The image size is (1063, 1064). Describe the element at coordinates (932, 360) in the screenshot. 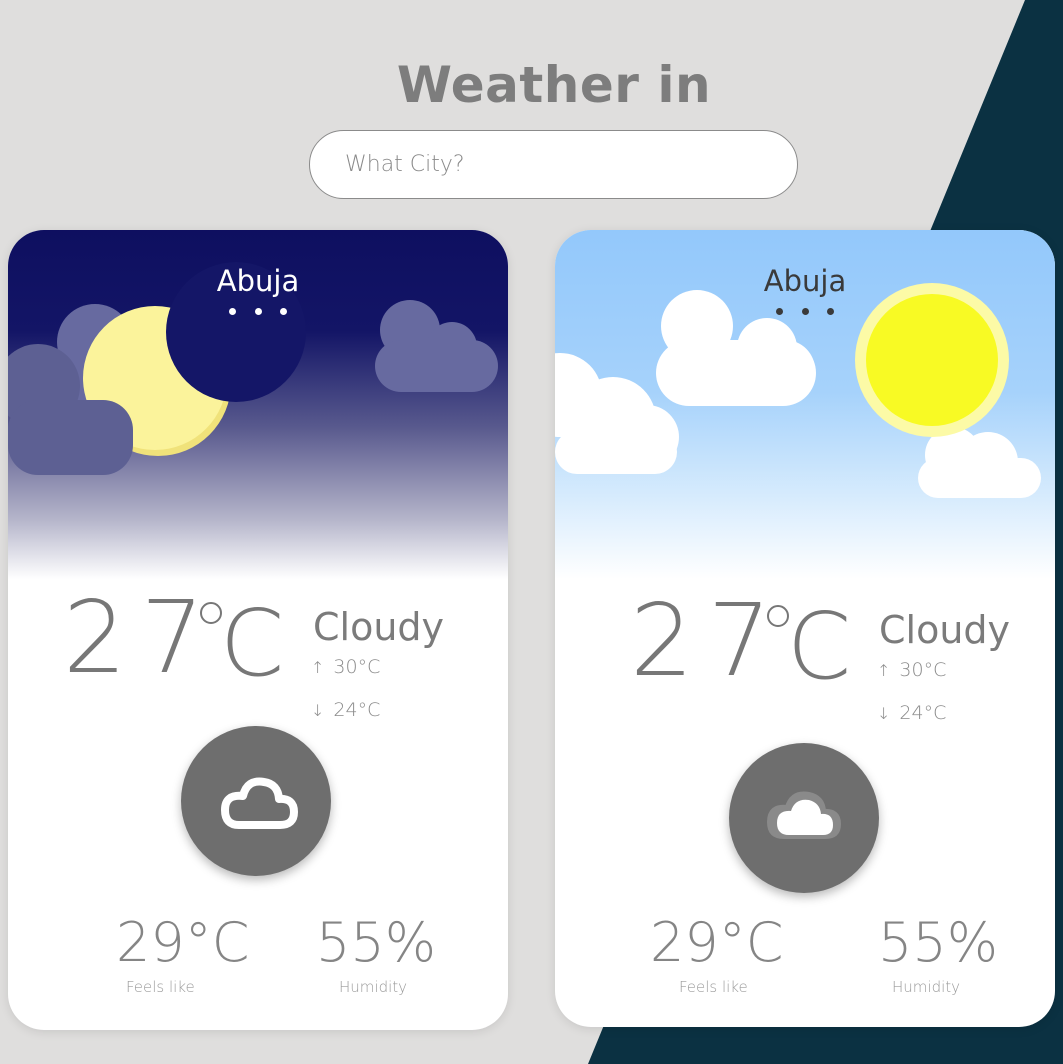

I see `sun-icon` at that location.